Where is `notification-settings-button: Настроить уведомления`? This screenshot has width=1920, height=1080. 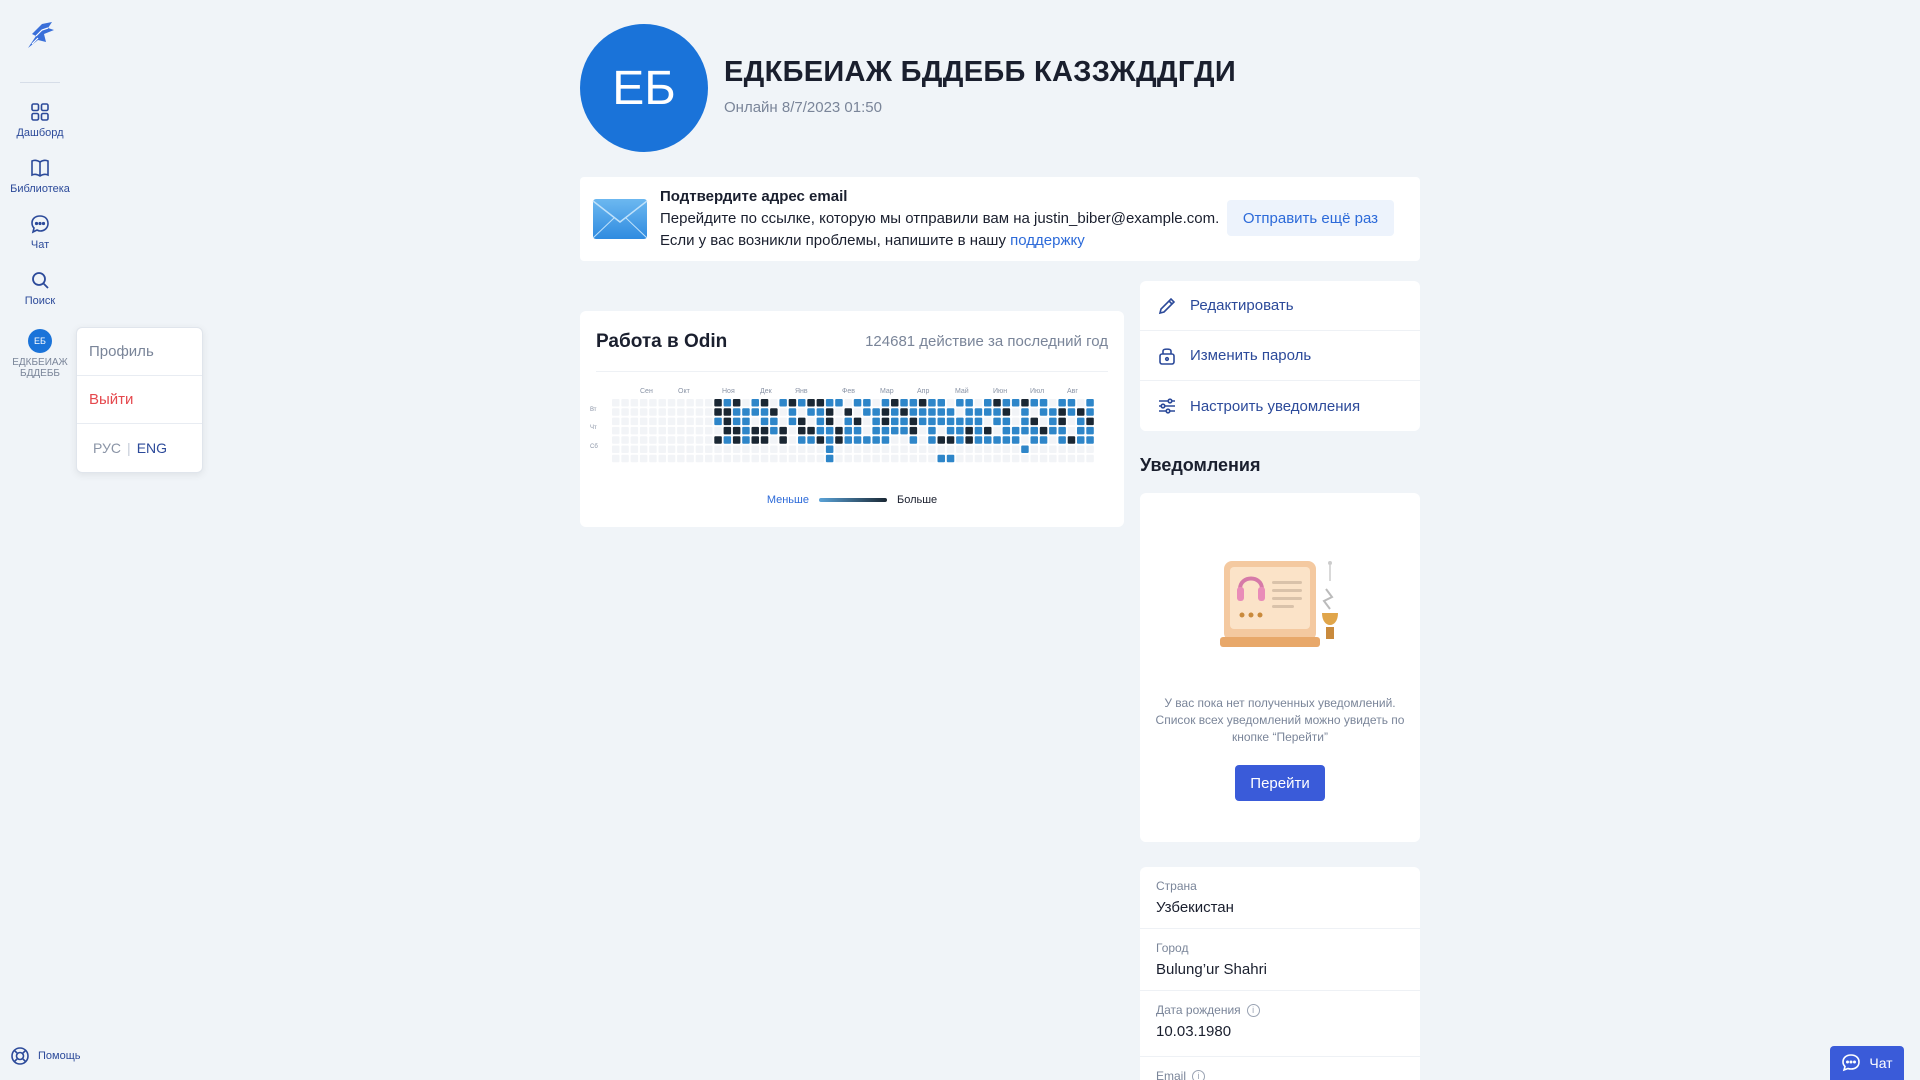 notification-settings-button: Настроить уведомления is located at coordinates (1280, 406).